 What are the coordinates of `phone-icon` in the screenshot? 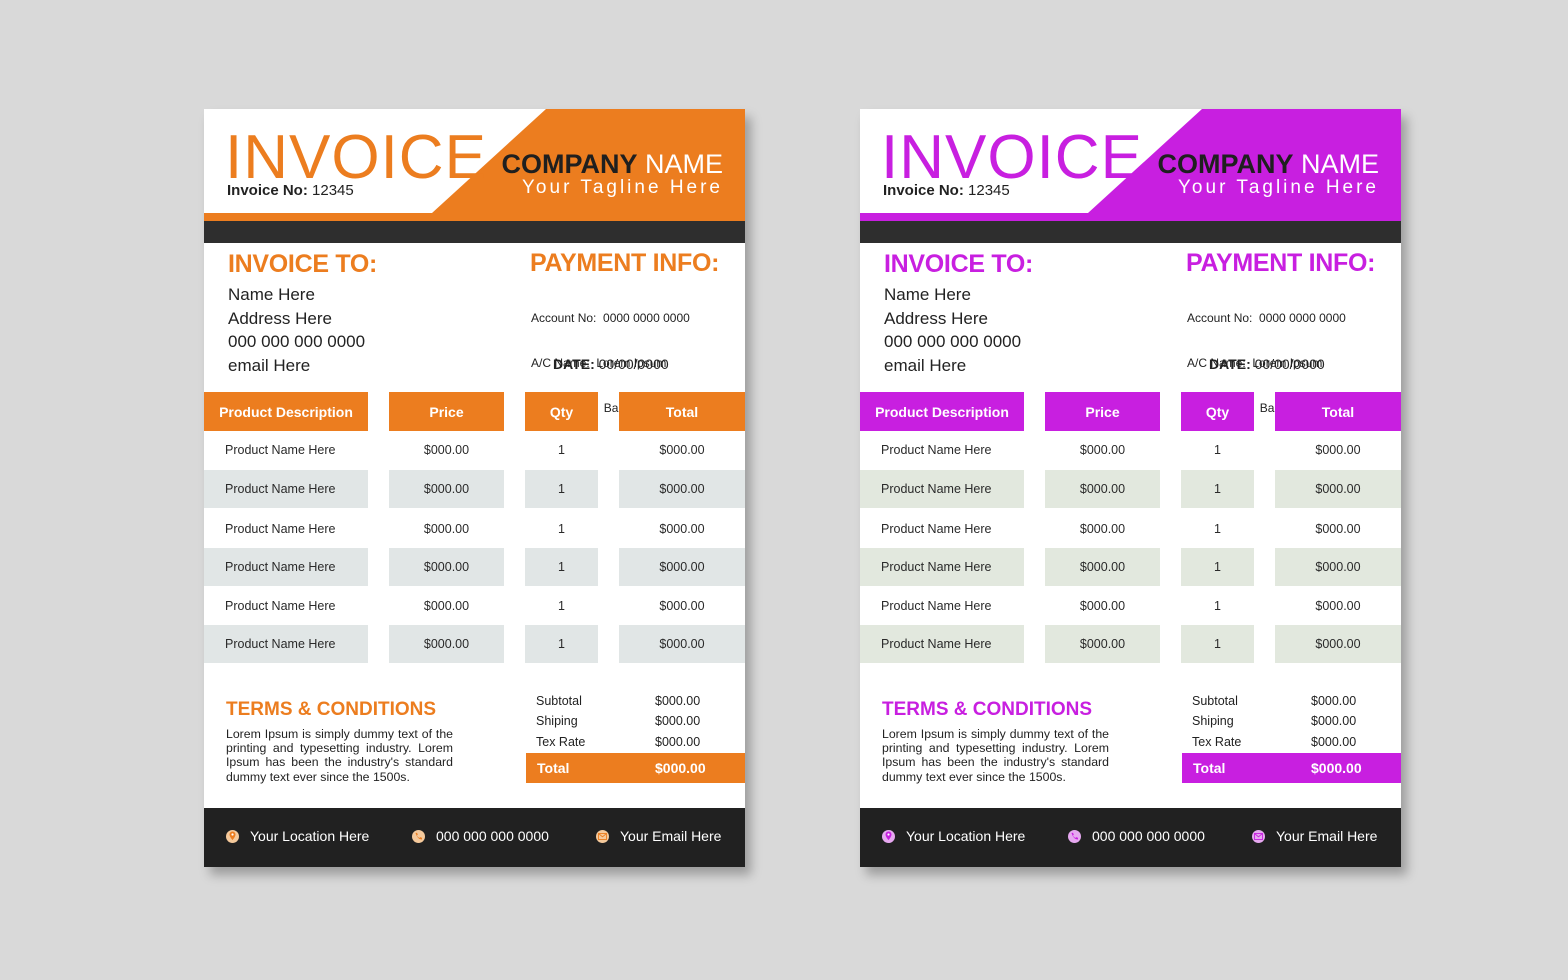 It's located at (1074, 836).